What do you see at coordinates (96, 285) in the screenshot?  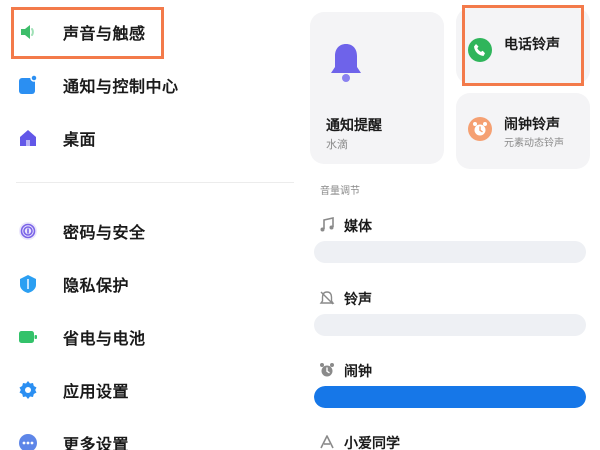 I see `sidebar-item-label: 隐私保护` at bounding box center [96, 285].